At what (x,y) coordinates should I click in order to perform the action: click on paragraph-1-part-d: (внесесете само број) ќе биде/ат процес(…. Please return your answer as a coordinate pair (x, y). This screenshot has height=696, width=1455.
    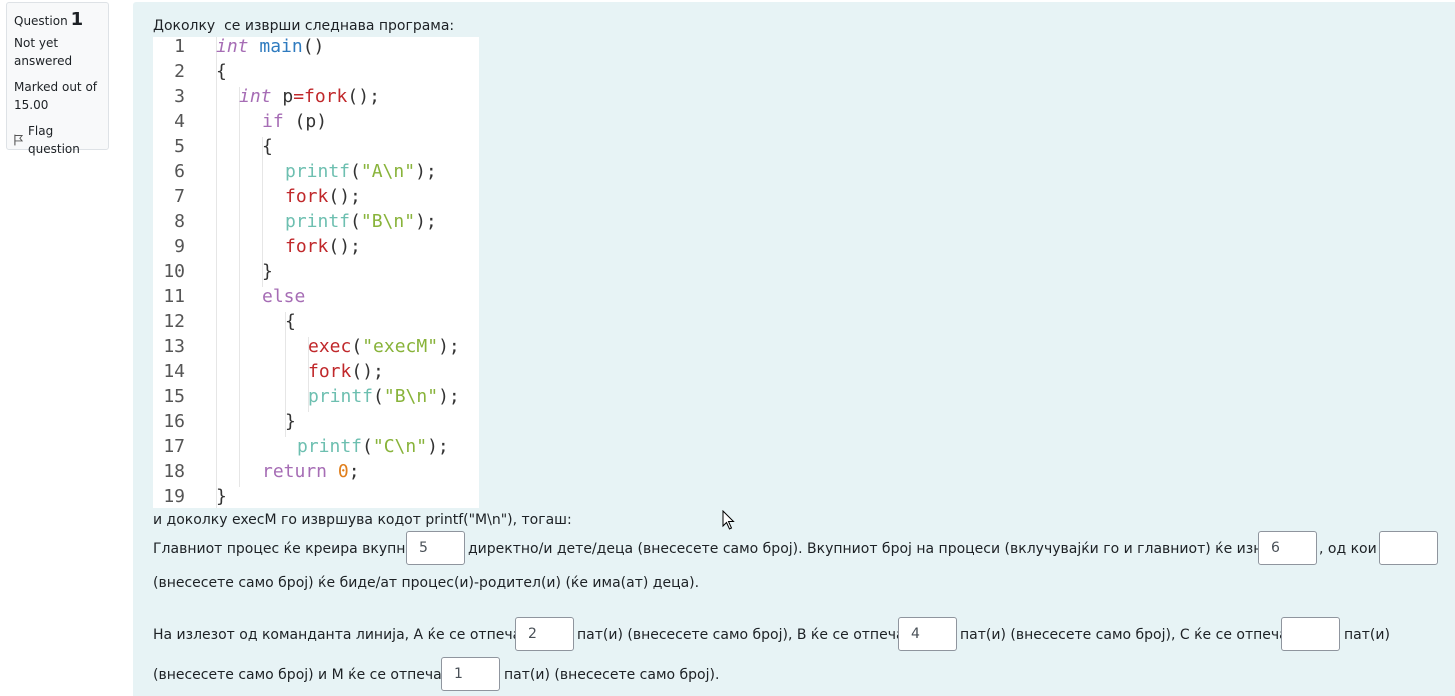
    Looking at the image, I should click on (426, 583).